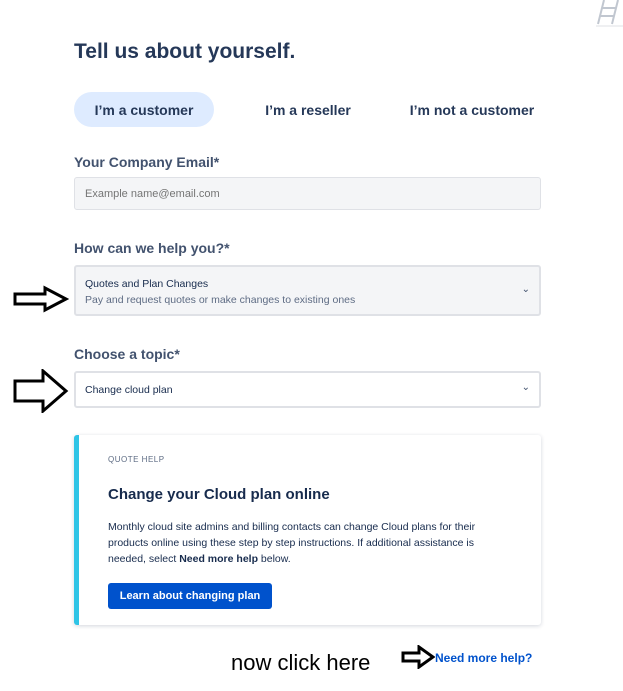  I want to click on card-title: Change your Cloud plan online, so click(219, 494).